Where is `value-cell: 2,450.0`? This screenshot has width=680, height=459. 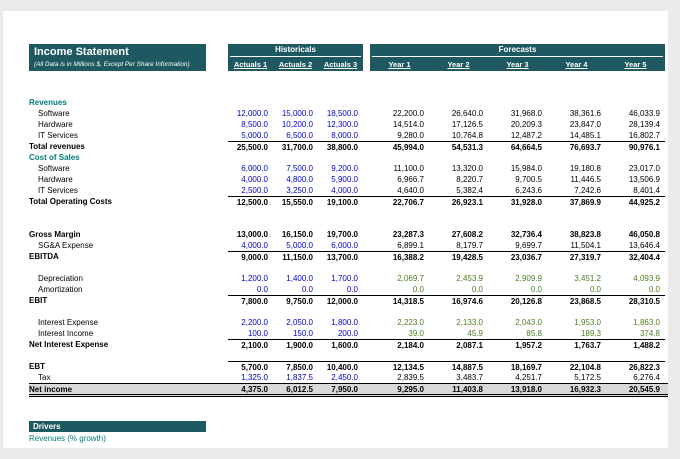 value-cell: 2,450.0 is located at coordinates (340, 377).